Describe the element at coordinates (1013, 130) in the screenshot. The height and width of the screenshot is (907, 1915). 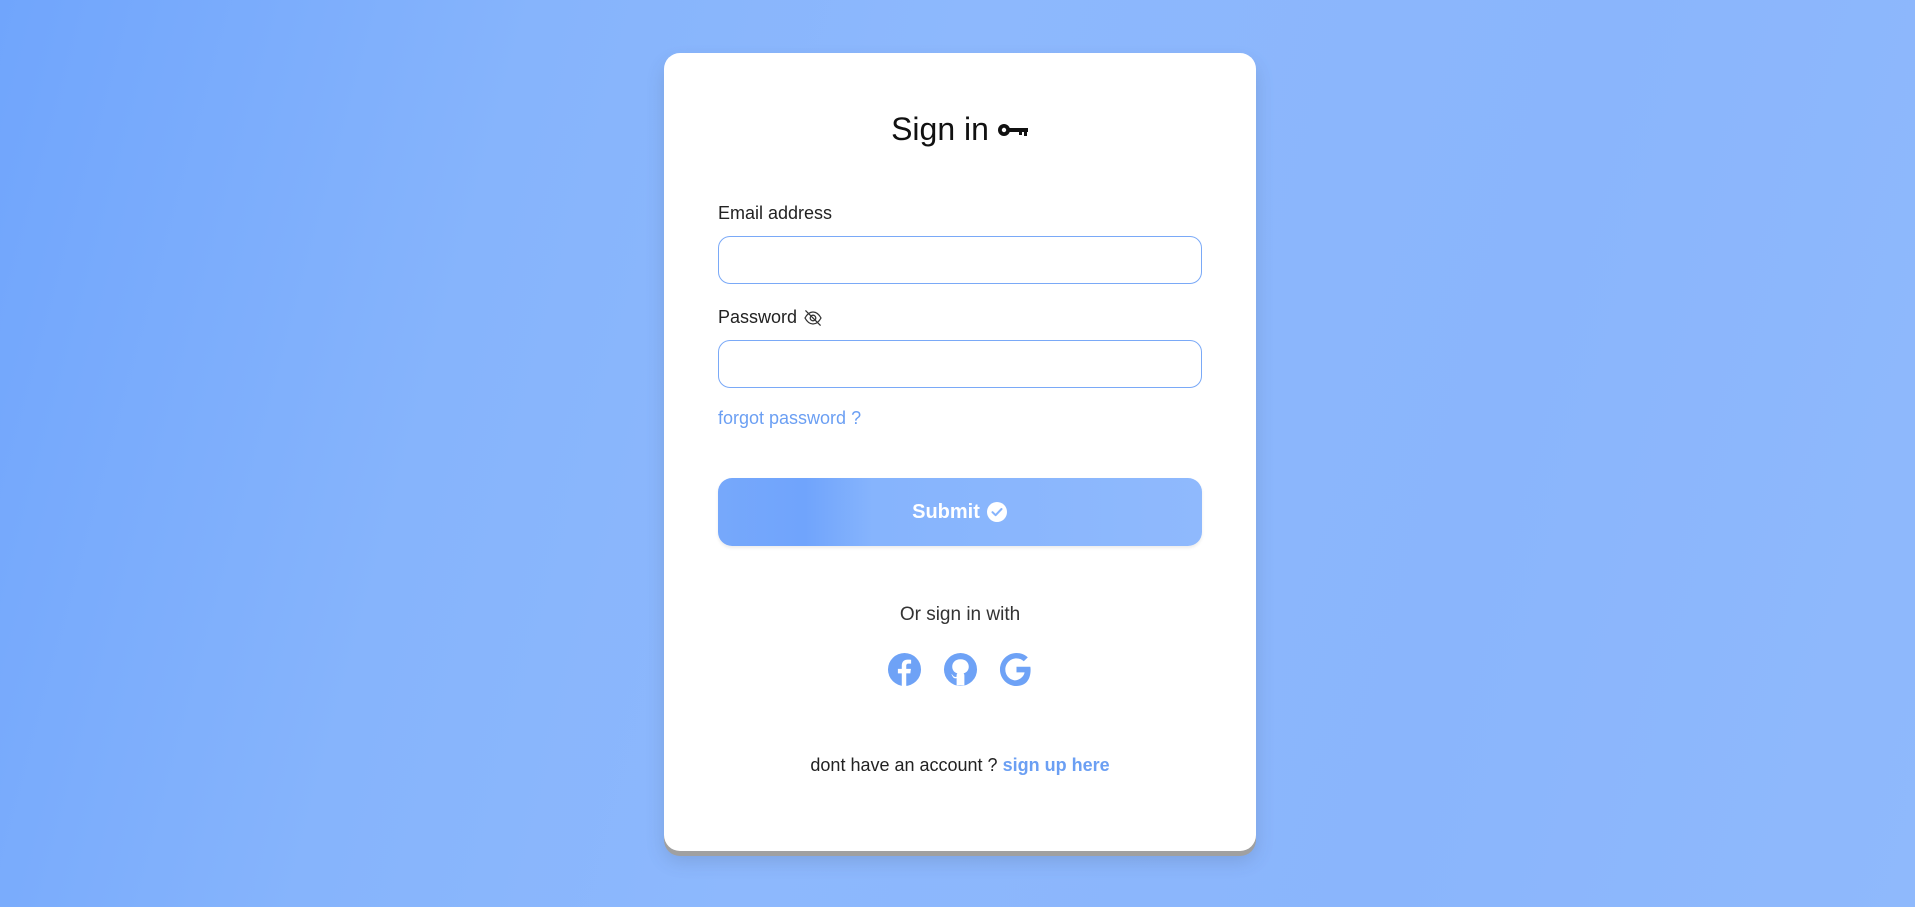
I see `key-icon` at that location.